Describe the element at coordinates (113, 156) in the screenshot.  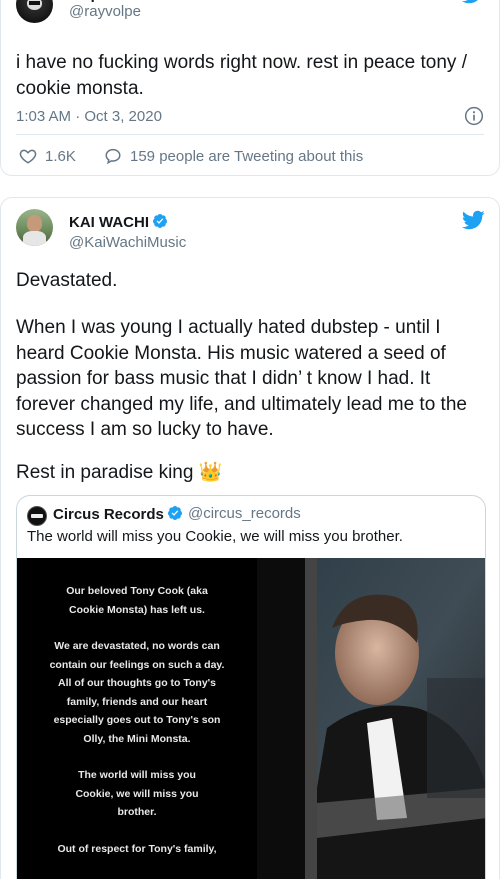
I see `reply-bubble-icon` at that location.